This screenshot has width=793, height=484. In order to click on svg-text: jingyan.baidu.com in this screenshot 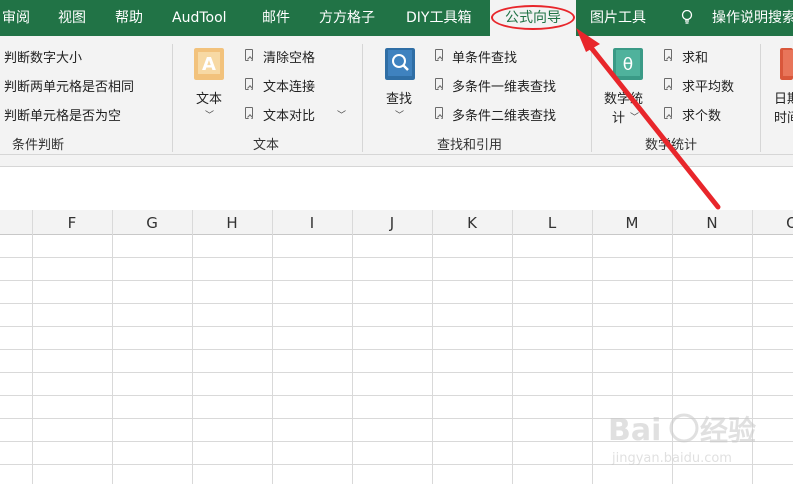, I will do `click(671, 458)`.